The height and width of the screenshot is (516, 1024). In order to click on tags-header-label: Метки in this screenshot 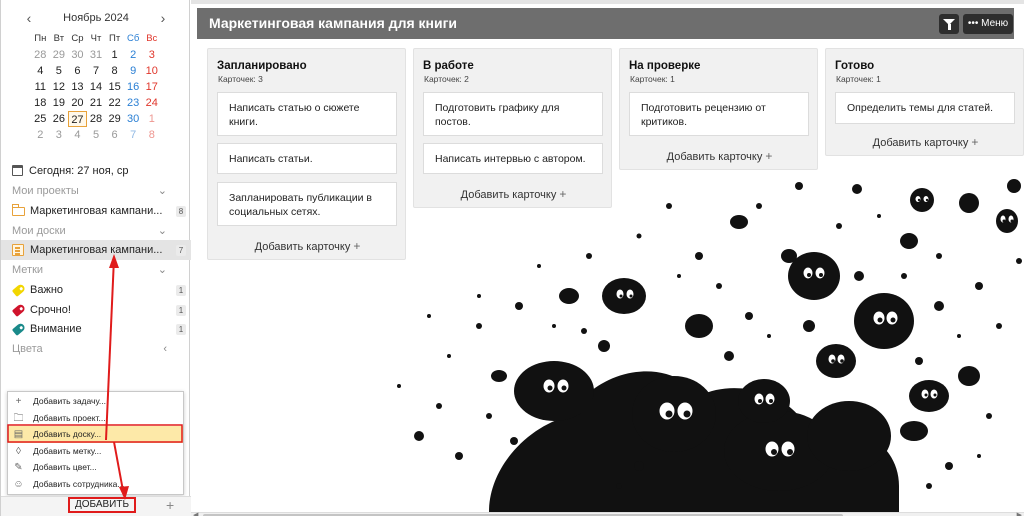, I will do `click(28, 270)`.